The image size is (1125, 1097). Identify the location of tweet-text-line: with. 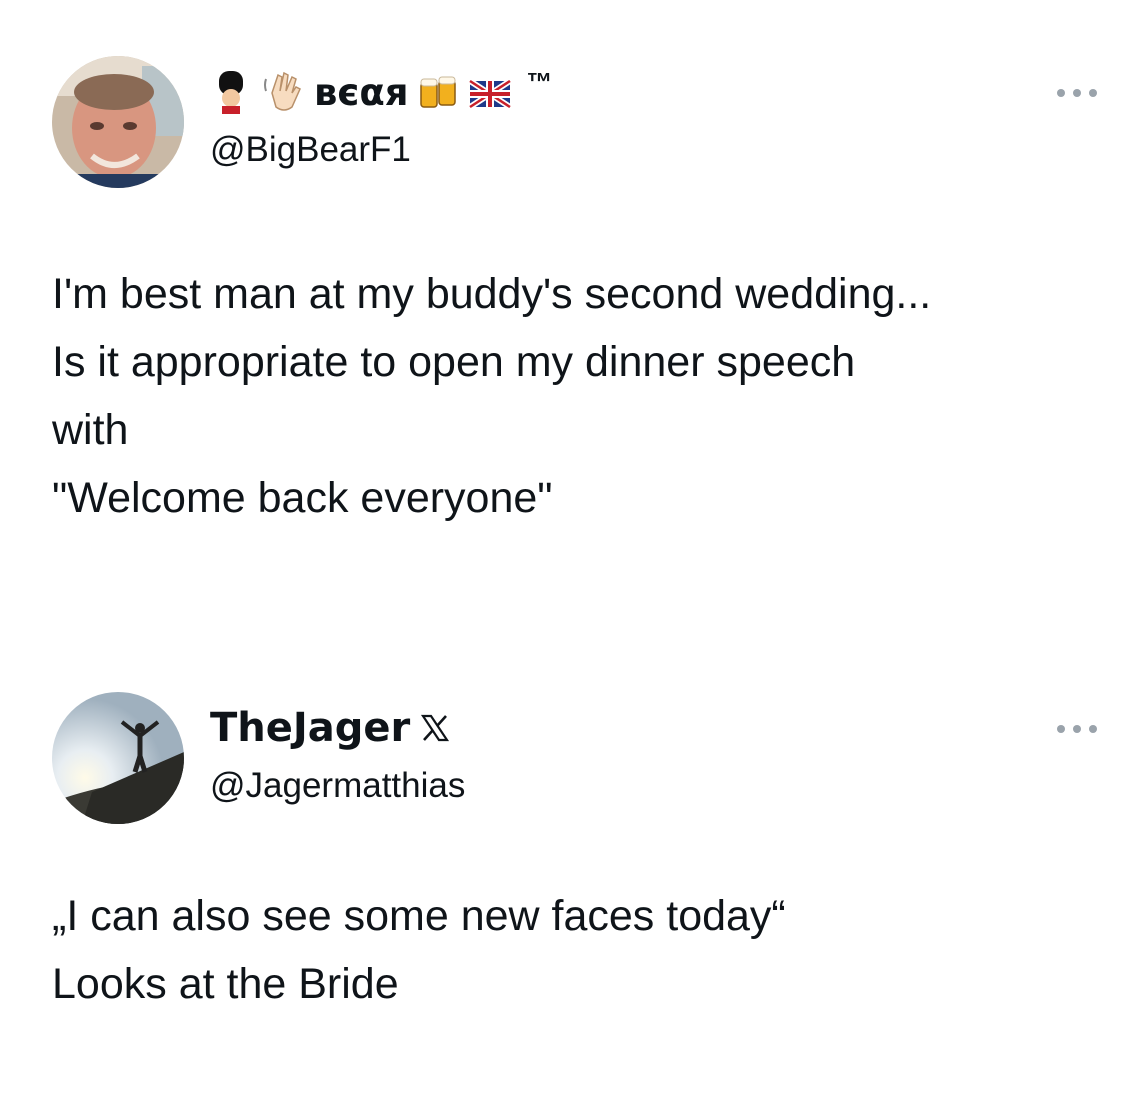
(90, 430).